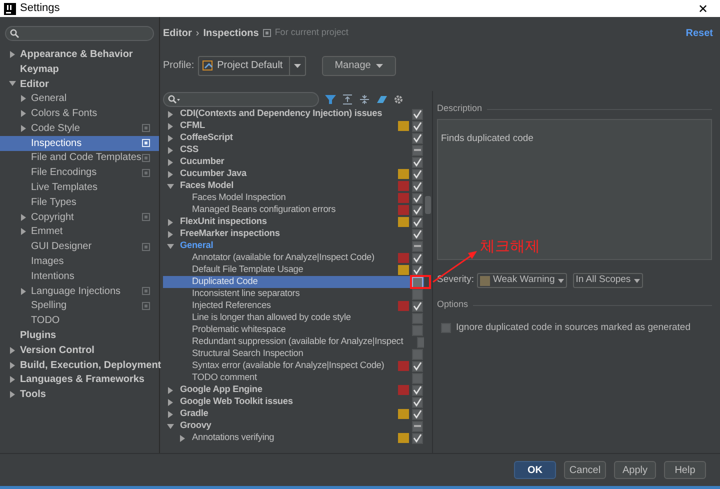 This screenshot has width=720, height=489. I want to click on inspection-row: Annotations verifying, so click(293, 438).